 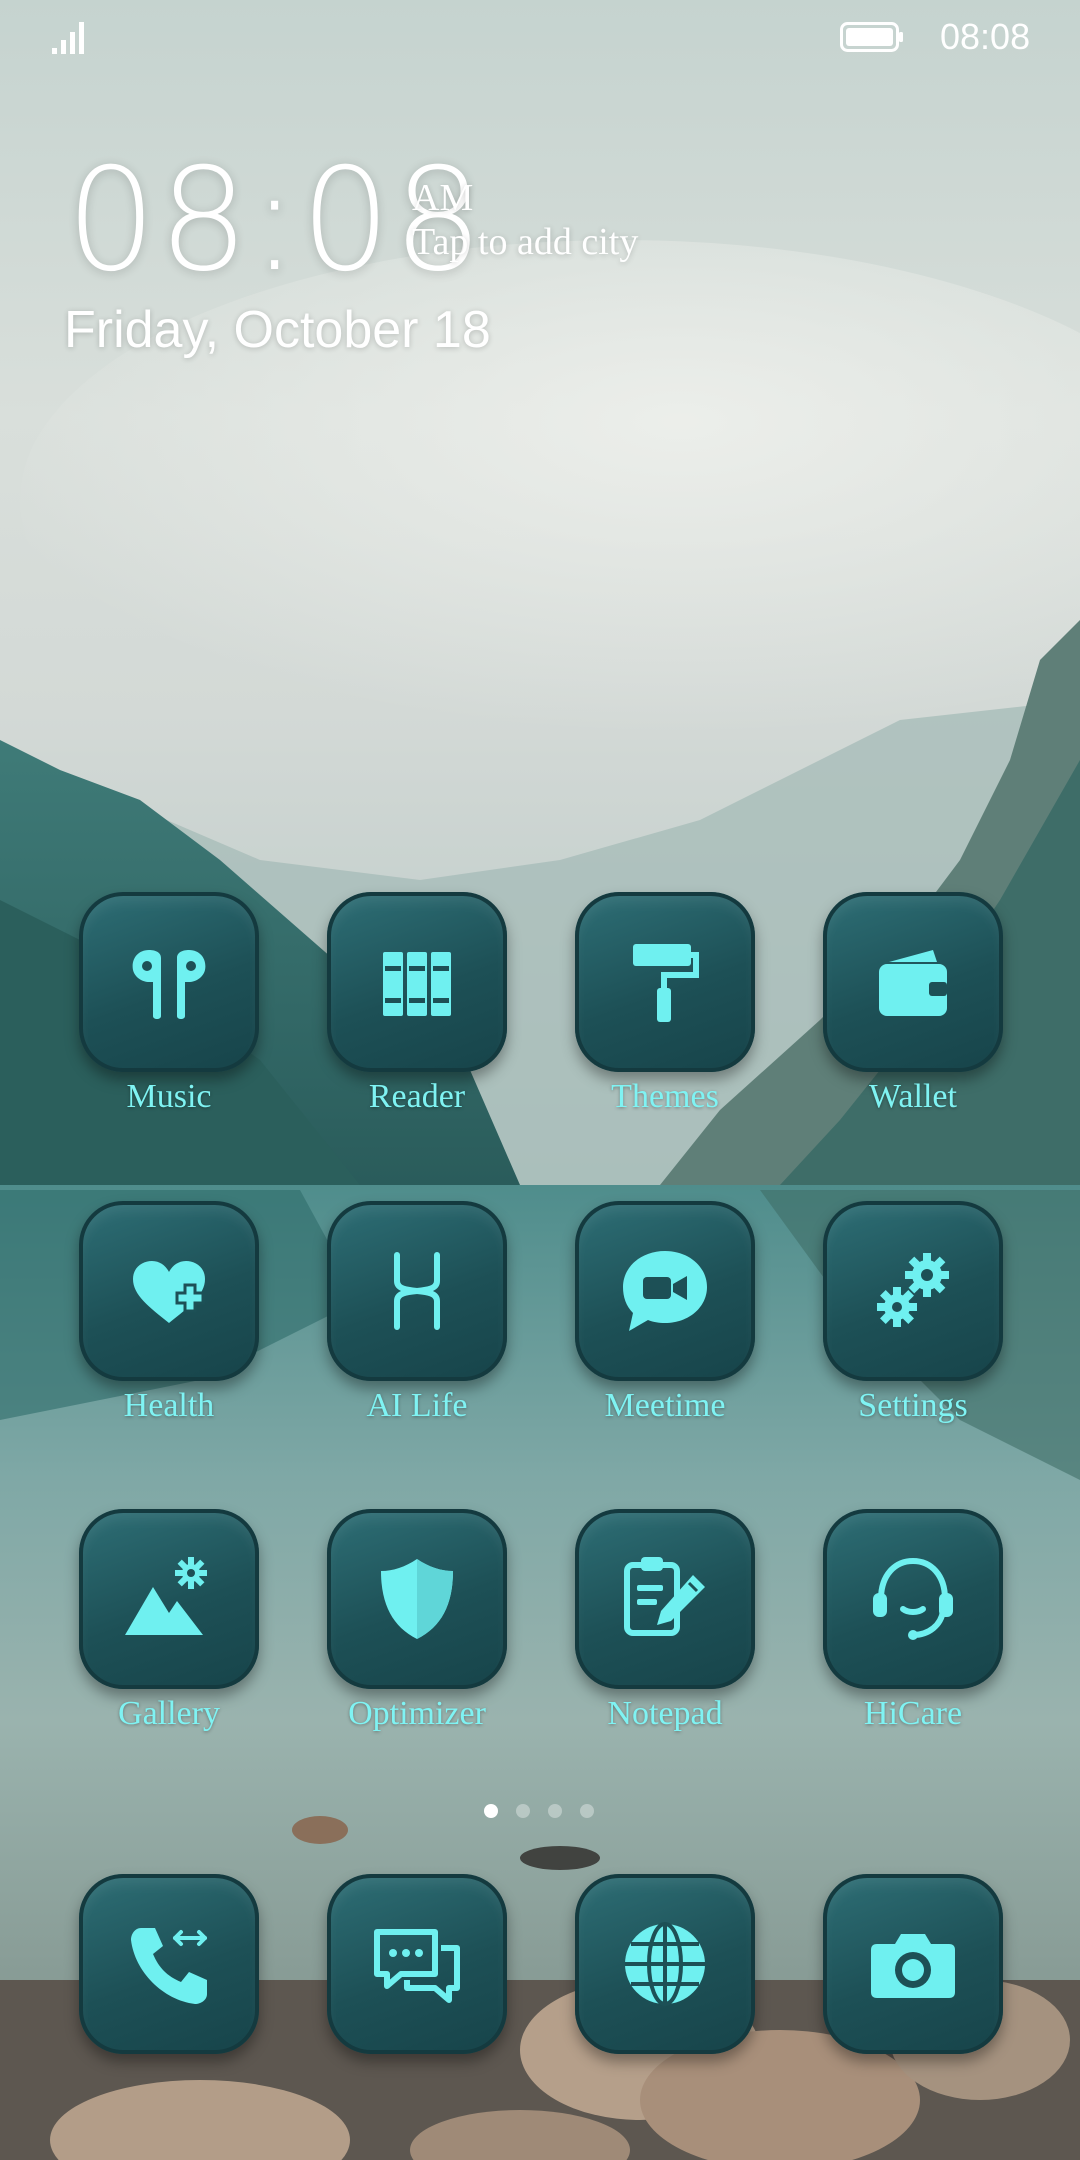 What do you see at coordinates (443, 198) in the screenshot?
I see `clock-ampm: AM` at bounding box center [443, 198].